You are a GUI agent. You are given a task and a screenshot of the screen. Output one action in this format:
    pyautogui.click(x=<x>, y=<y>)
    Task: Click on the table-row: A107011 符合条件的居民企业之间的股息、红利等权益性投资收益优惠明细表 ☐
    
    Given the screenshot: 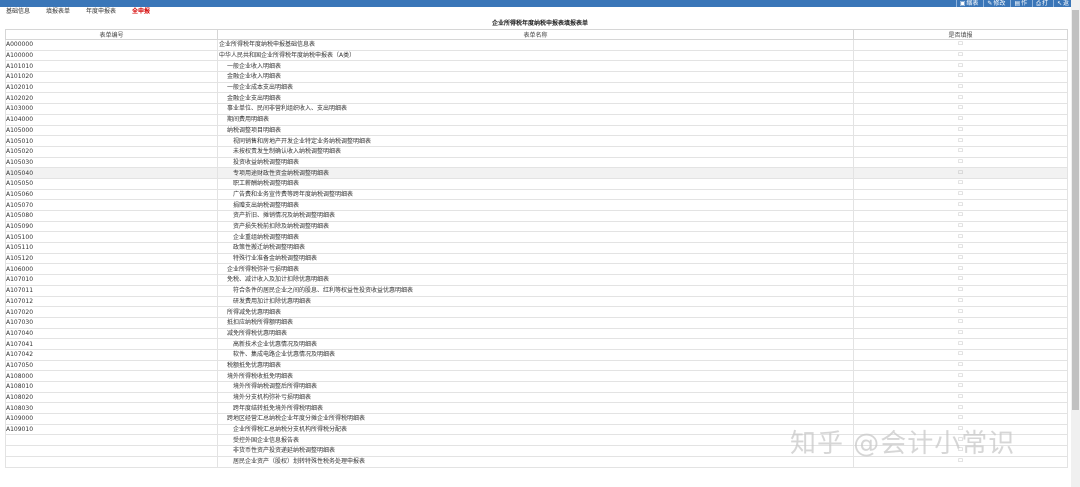 What is the action you would take?
    pyautogui.click(x=536, y=290)
    